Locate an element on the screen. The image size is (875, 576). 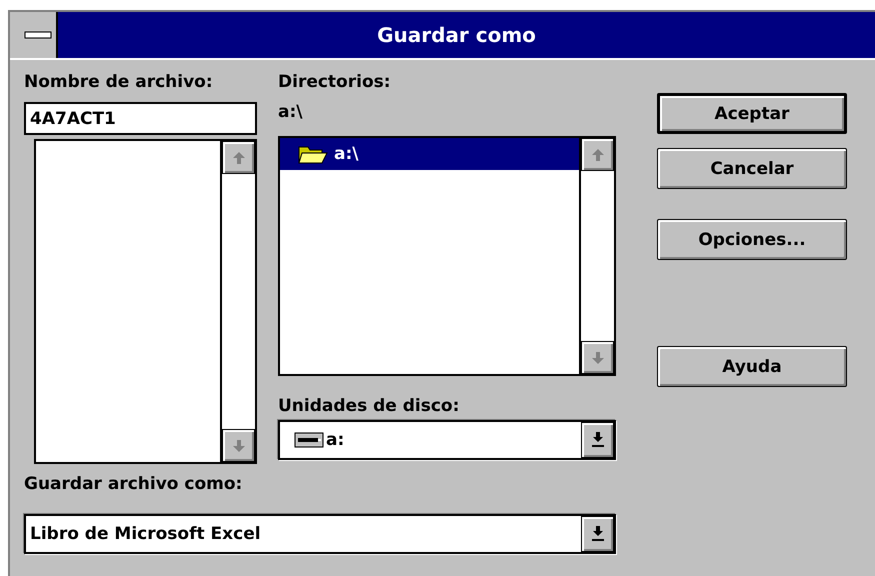
file-list is located at coordinates (145, 301).